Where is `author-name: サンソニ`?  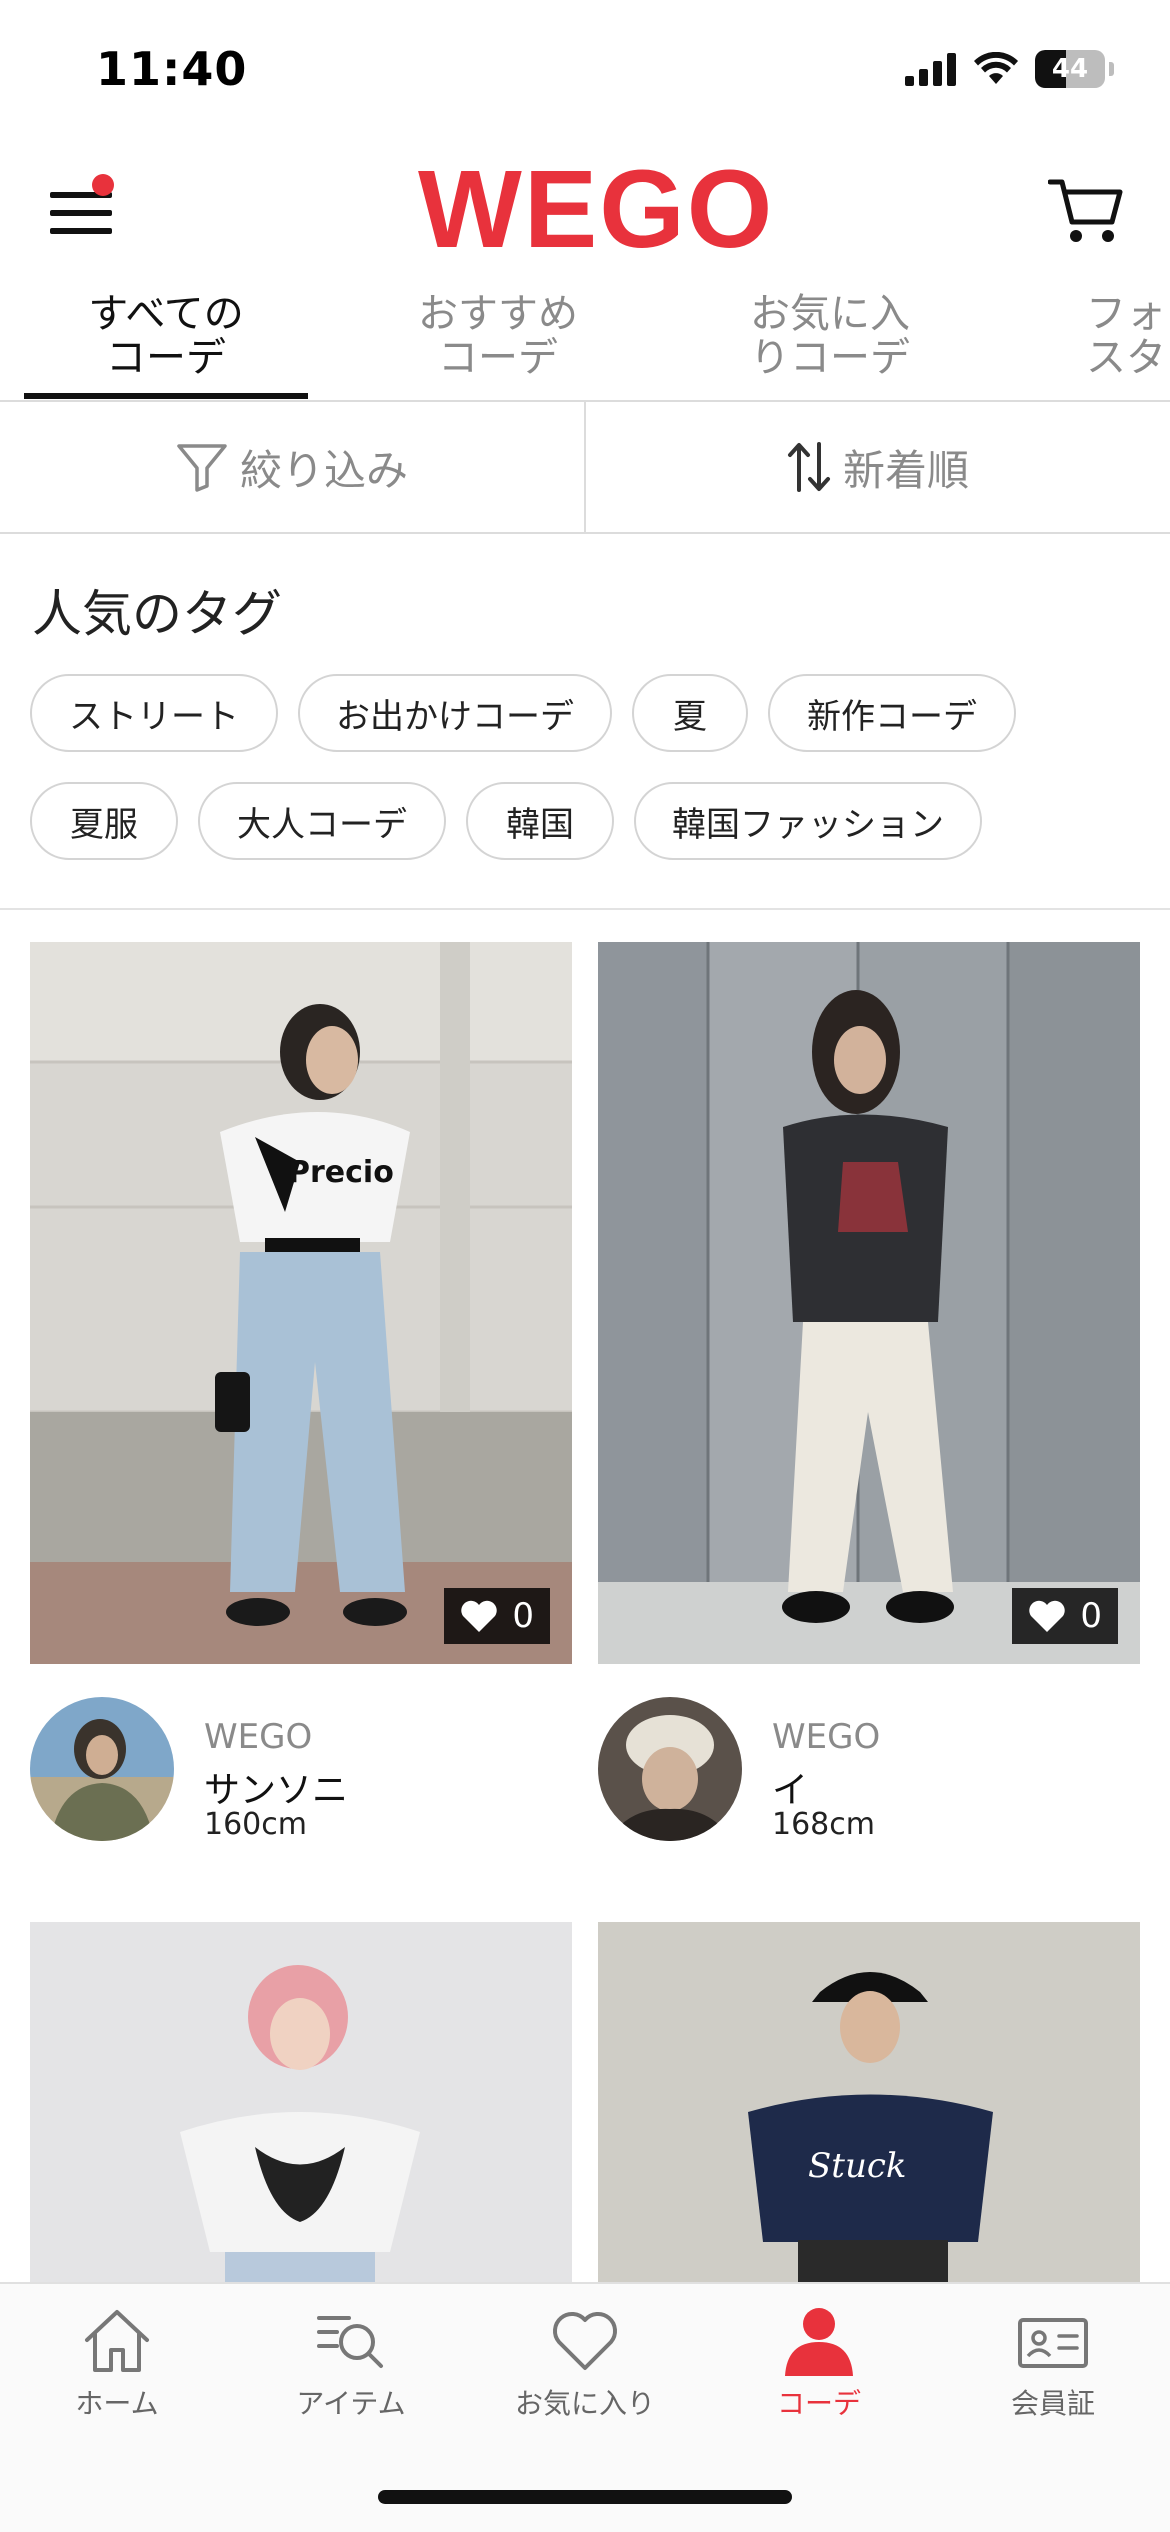
author-name: サンソニ is located at coordinates (276, 1790).